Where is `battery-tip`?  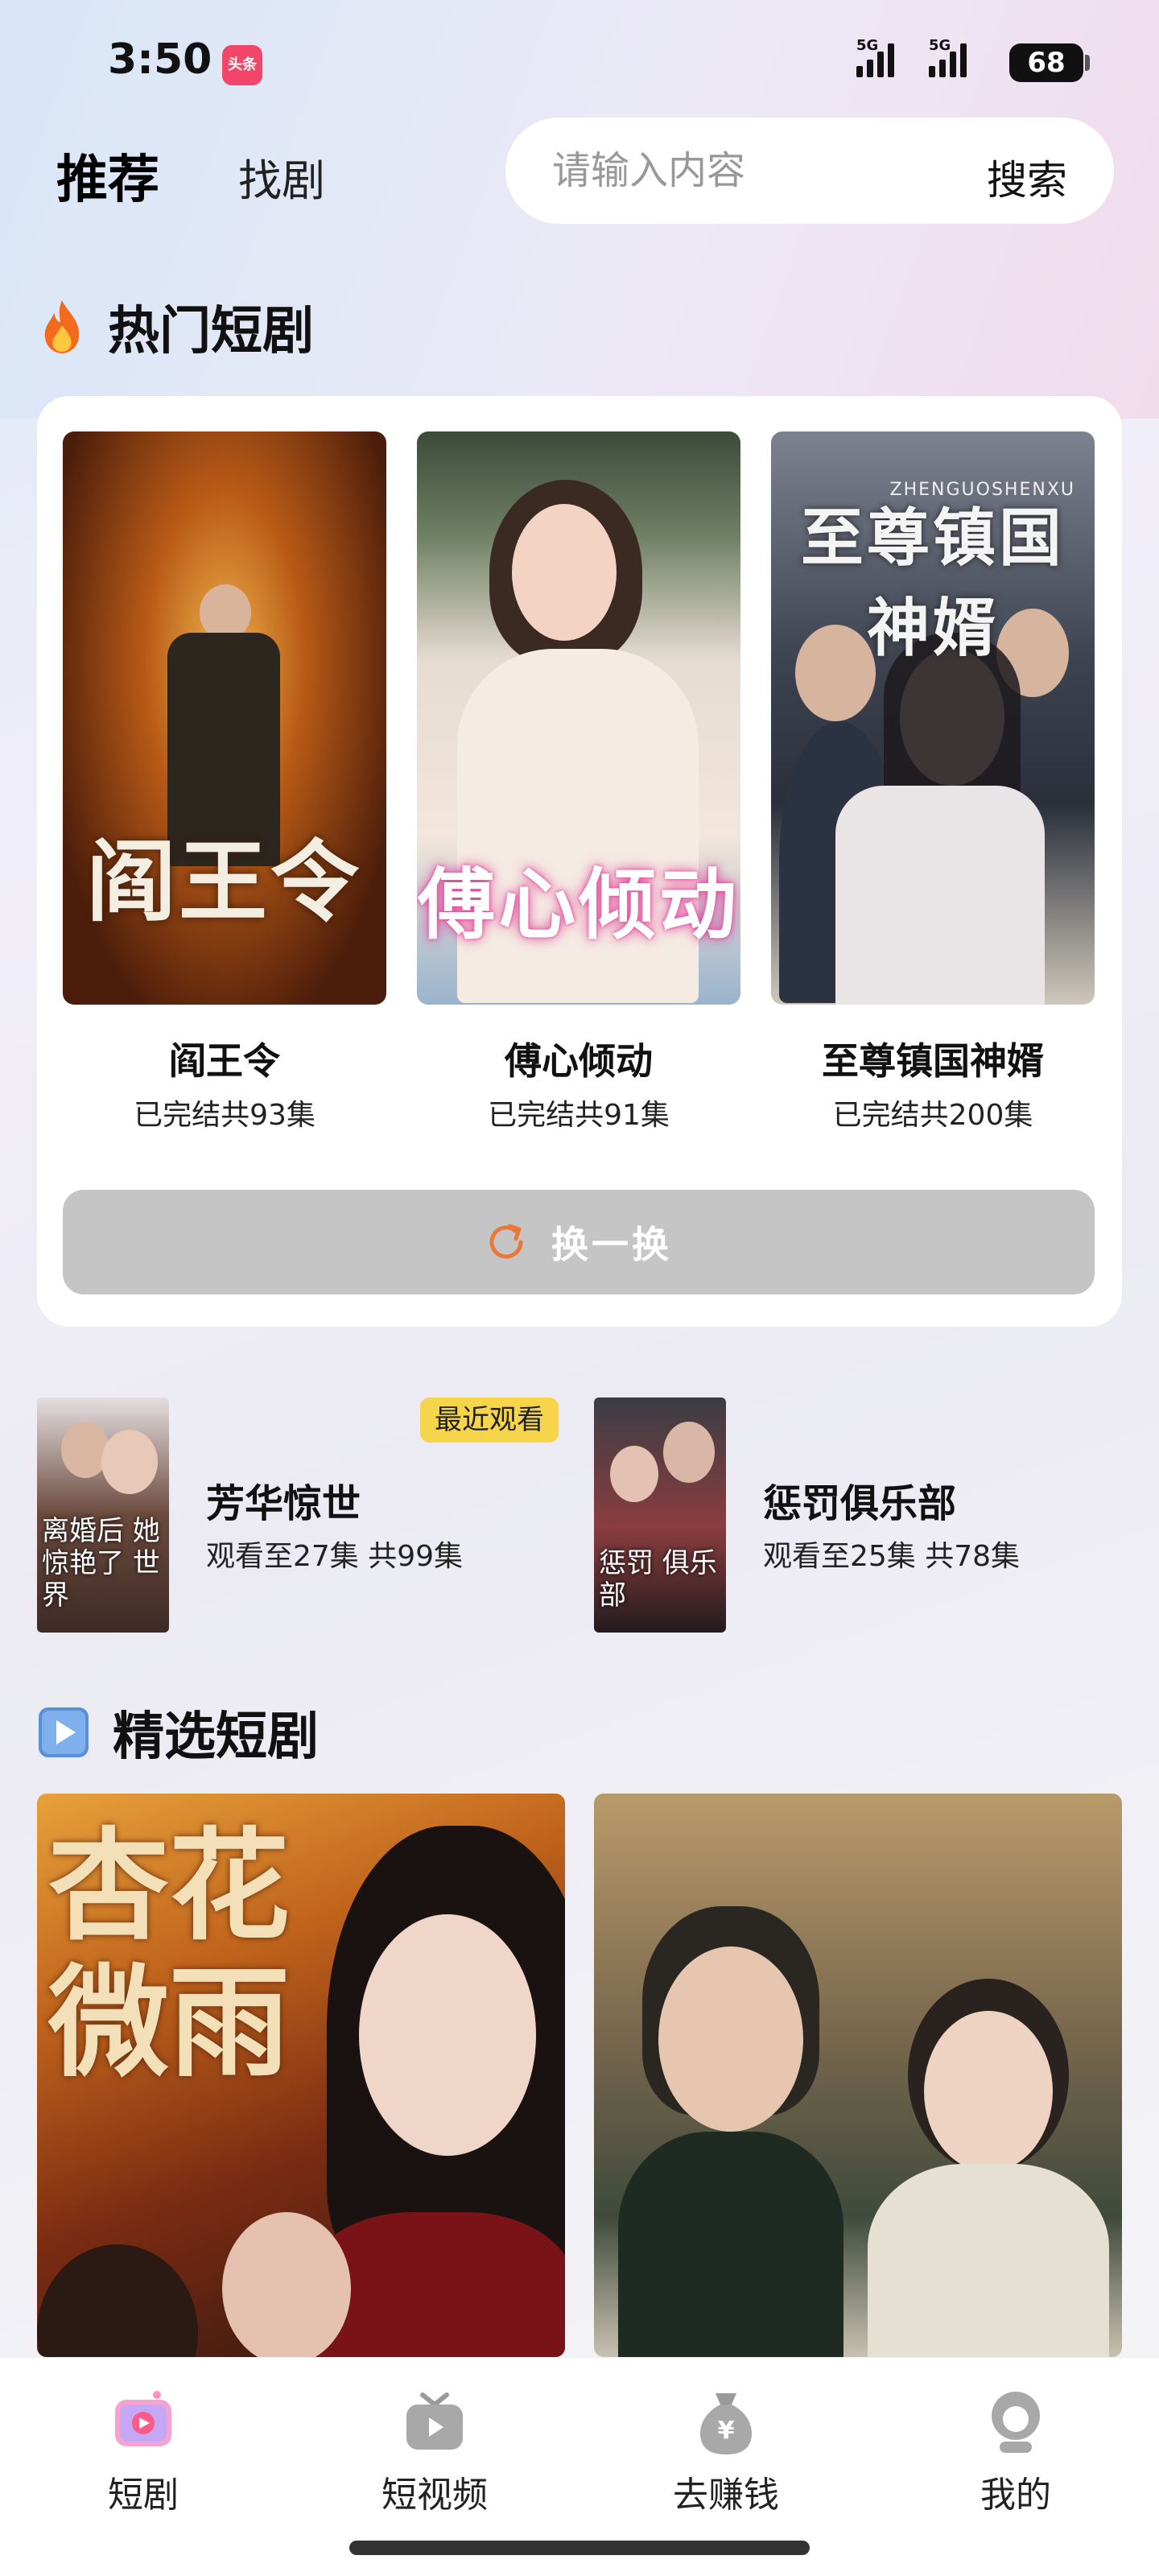 battery-tip is located at coordinates (1087, 63).